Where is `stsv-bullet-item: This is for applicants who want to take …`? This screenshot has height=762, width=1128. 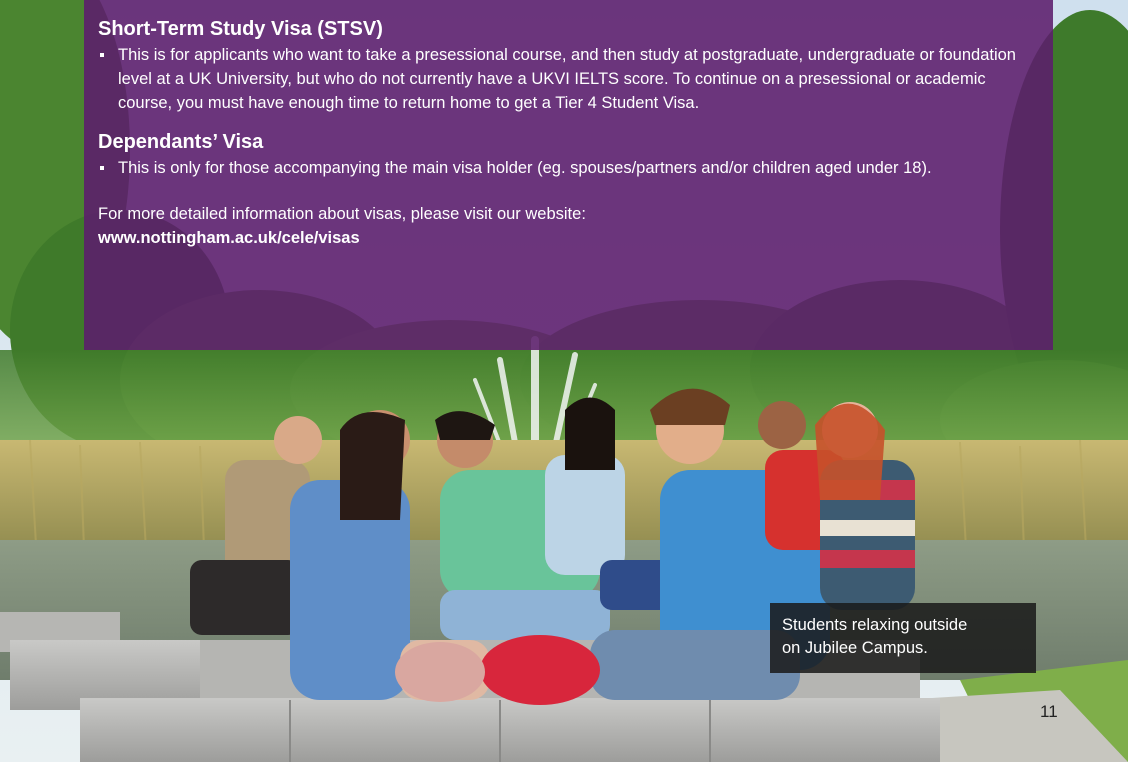
stsv-bullet-item: This is for applicants who want to take … is located at coordinates (565, 79).